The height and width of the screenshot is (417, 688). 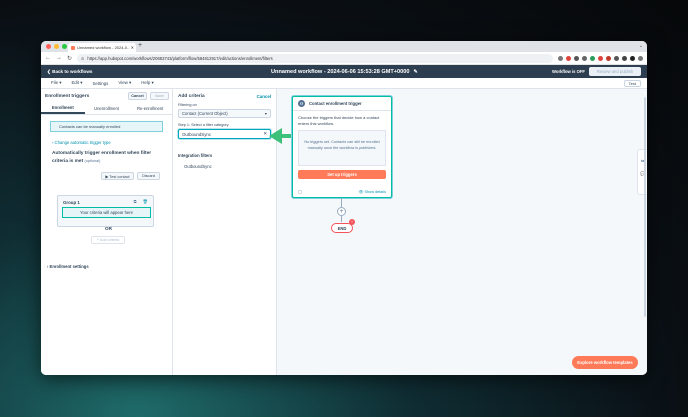 What do you see at coordinates (159, 96) in the screenshot?
I see `save-button: Save` at bounding box center [159, 96].